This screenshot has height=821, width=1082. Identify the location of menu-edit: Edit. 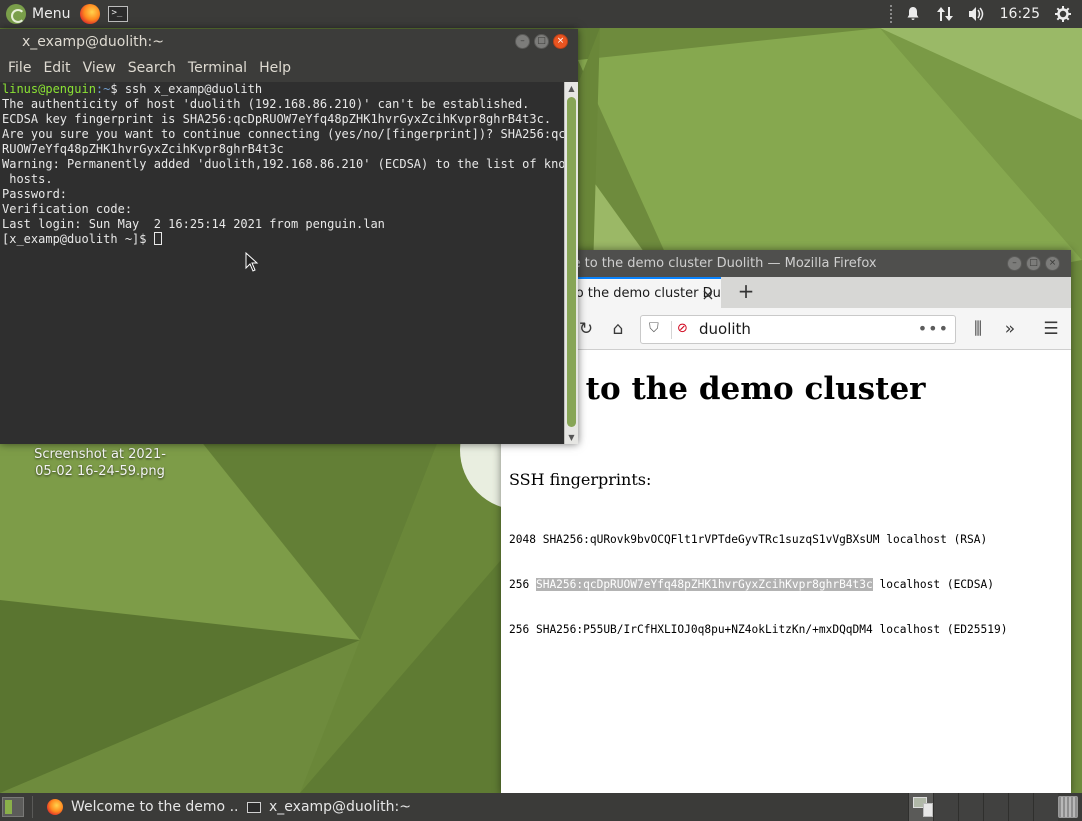
(56, 68).